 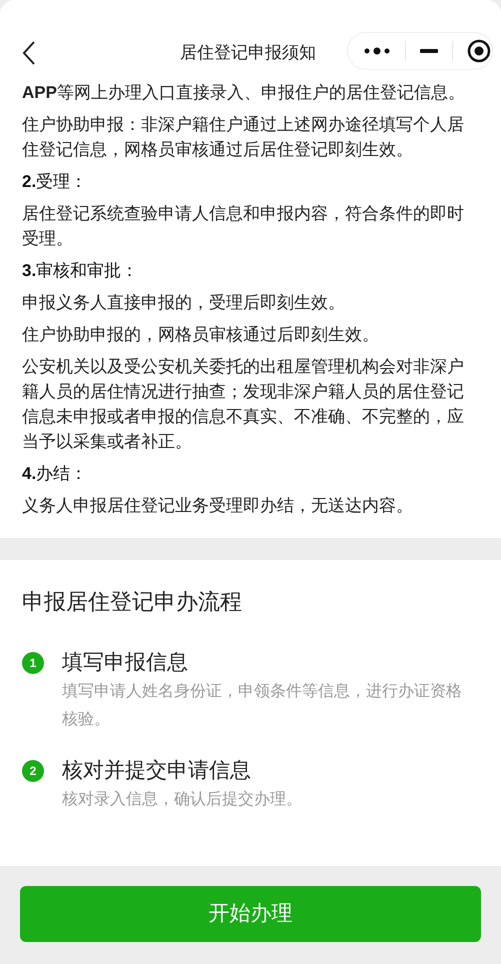 What do you see at coordinates (218, 506) in the screenshot?
I see `paragraph: 义务人申报居住登记业务受理即办结，无送达内容。` at bounding box center [218, 506].